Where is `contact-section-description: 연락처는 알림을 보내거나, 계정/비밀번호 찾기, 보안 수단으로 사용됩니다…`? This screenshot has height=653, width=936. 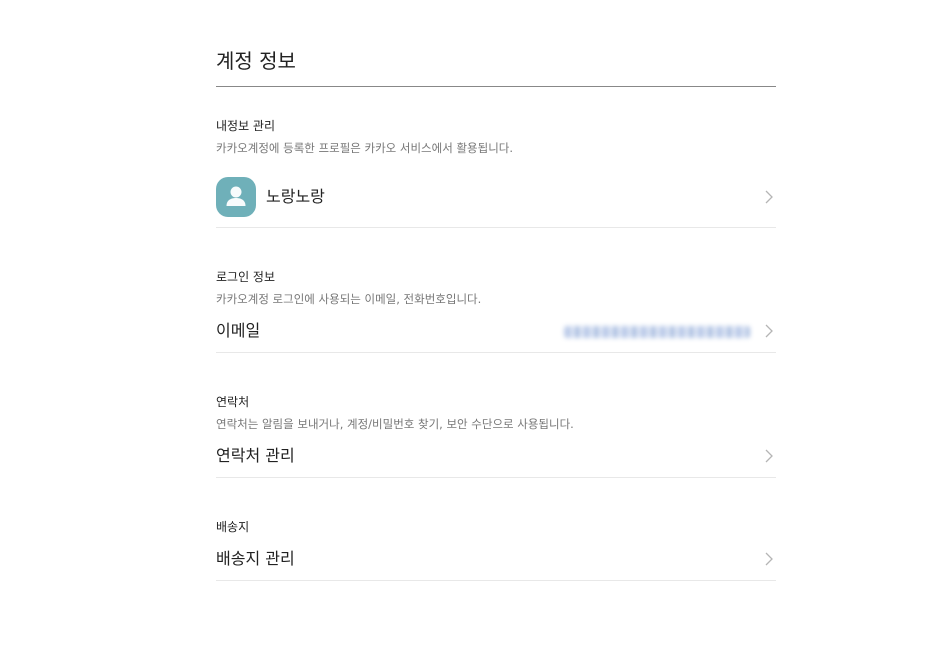
contact-section-description: 연락처는 알림을 보내거나, 계정/비밀번호 찾기, 보안 수단으로 사용됩니다… is located at coordinates (395, 424).